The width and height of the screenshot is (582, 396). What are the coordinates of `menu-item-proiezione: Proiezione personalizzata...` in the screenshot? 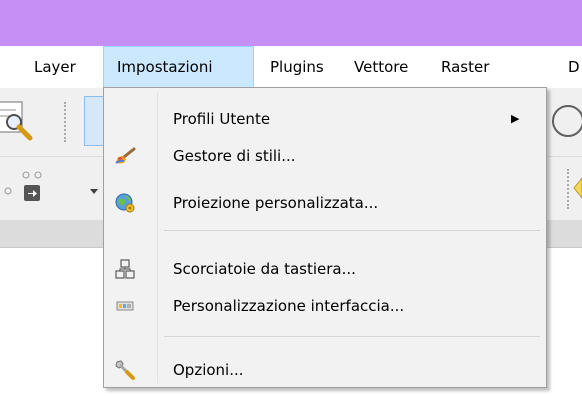 It's located at (325, 203).